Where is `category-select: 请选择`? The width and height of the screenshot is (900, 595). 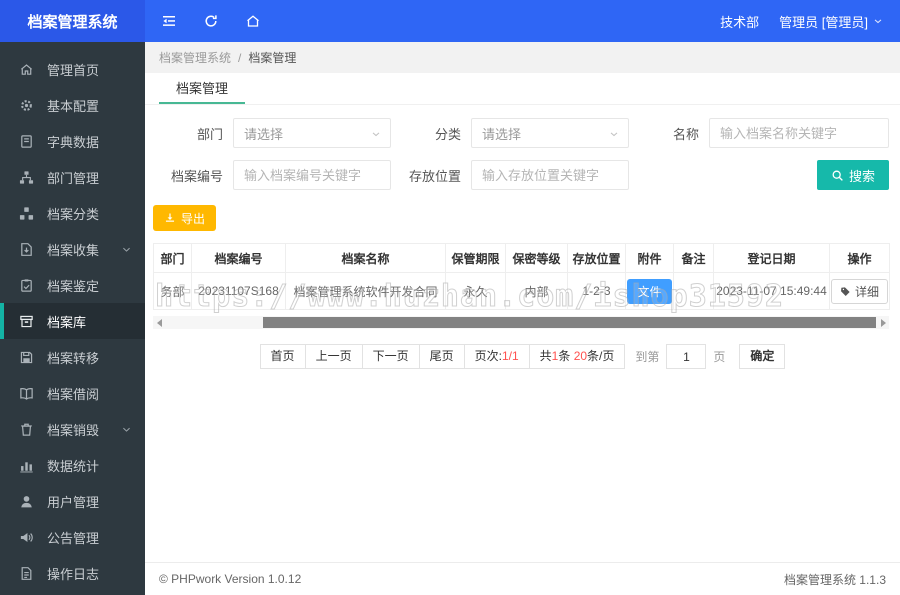
category-select: 请选择 is located at coordinates (550, 133).